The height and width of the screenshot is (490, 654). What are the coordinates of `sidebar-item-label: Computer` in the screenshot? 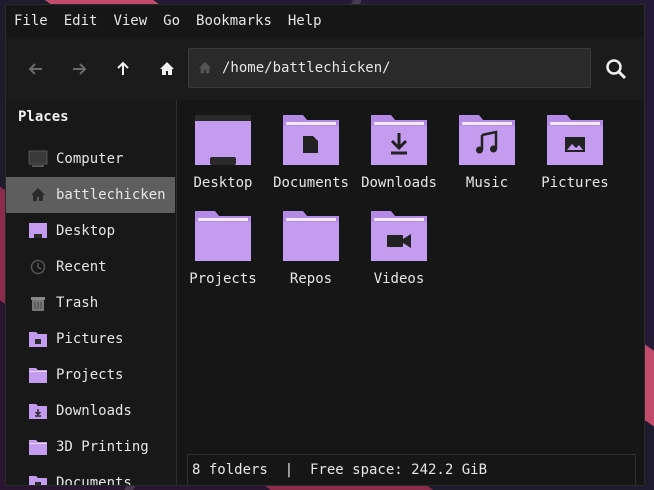 It's located at (90, 159).